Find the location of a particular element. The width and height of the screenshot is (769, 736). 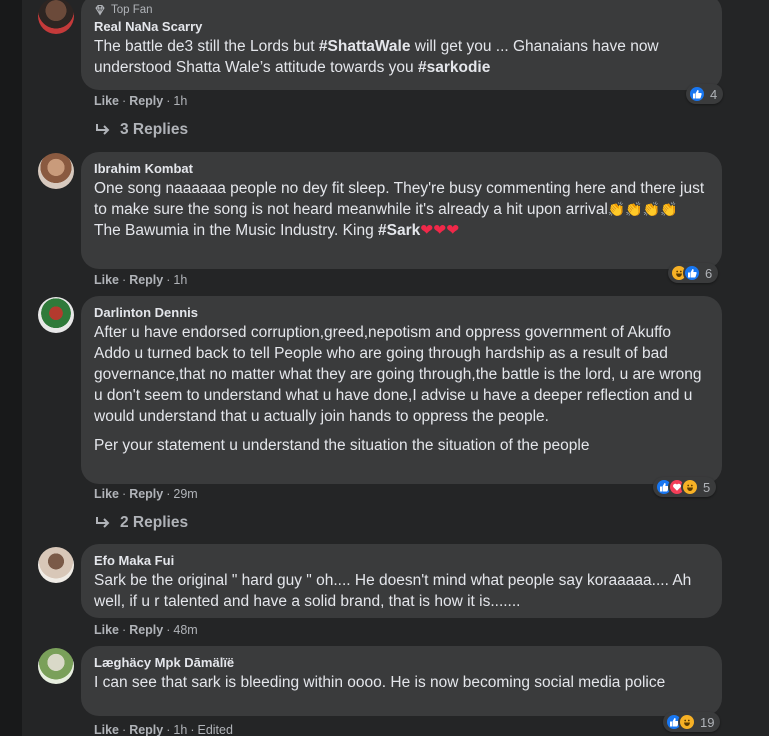

reaction-count: 19 is located at coordinates (707, 722).